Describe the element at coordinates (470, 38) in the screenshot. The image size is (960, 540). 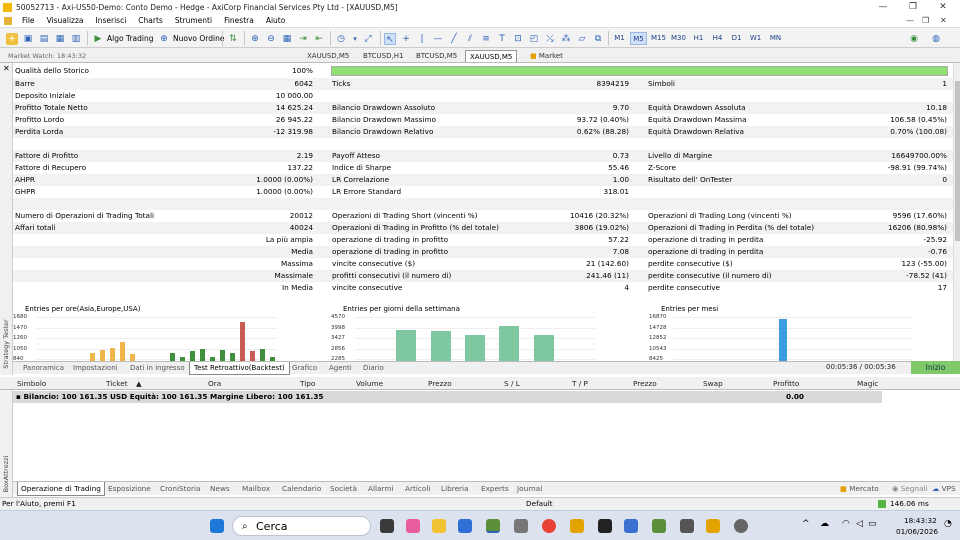
I see `channel-icon: ⫽` at that location.